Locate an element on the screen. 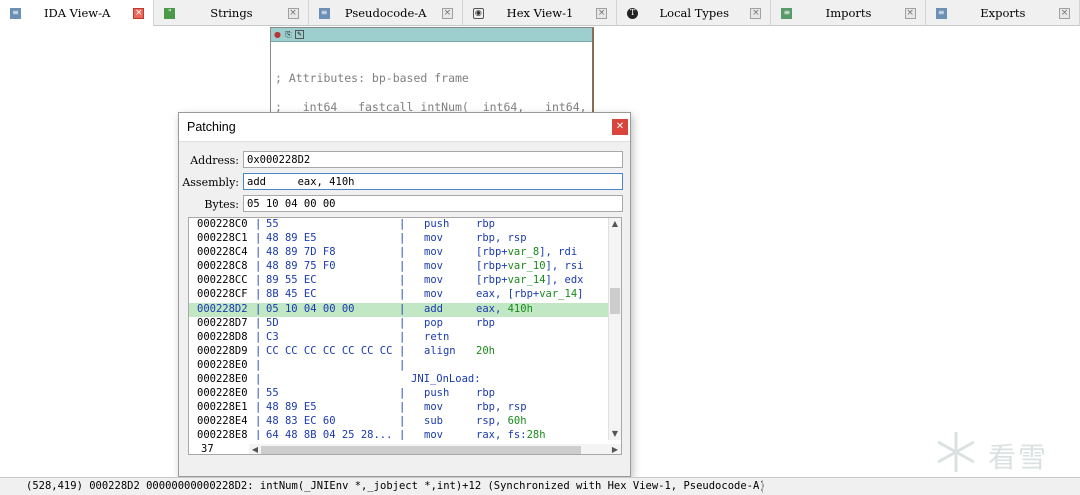 This screenshot has height=495, width=1080. tab-hex-view-1: ◉ Hex View-1 × is located at coordinates (540, 13).